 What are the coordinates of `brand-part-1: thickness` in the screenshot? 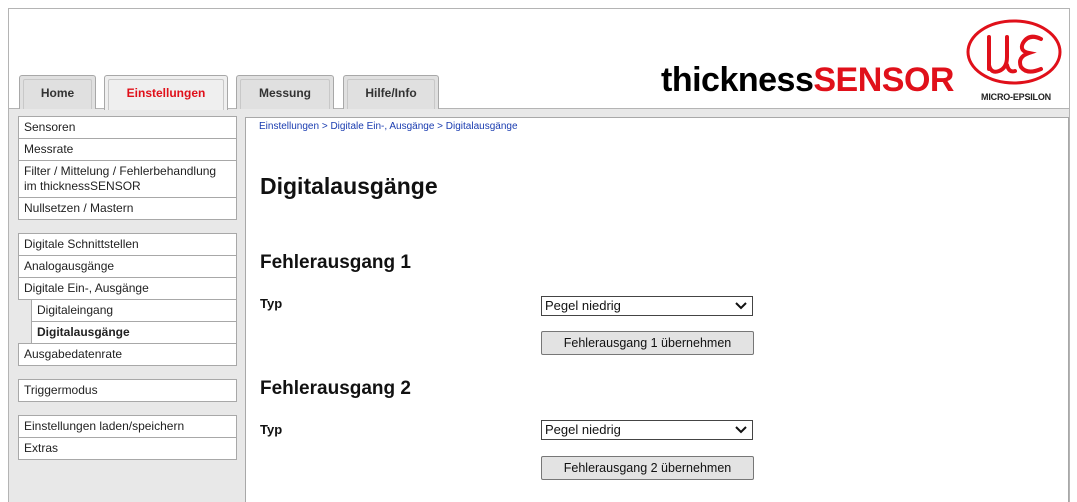 It's located at (737, 80).